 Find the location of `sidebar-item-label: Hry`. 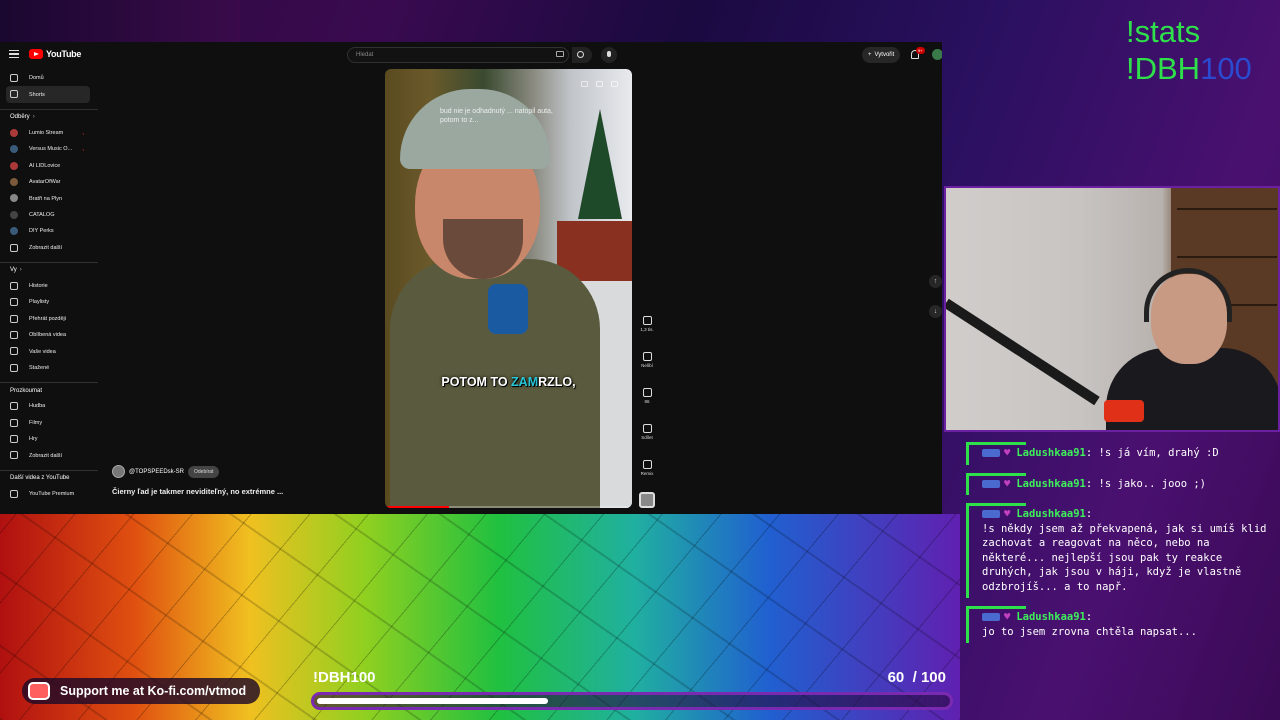

sidebar-item-label: Hry is located at coordinates (33, 439).